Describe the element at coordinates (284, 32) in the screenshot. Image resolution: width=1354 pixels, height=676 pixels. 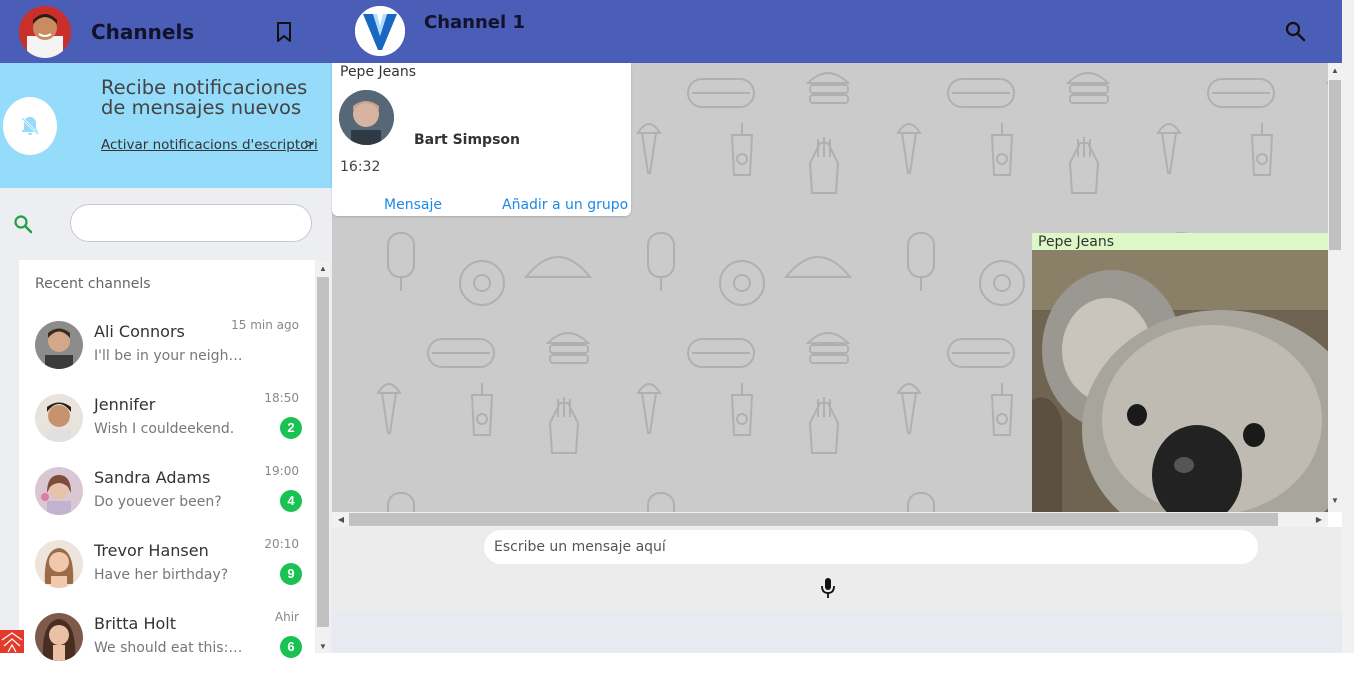
I see `bookmark-icon` at that location.